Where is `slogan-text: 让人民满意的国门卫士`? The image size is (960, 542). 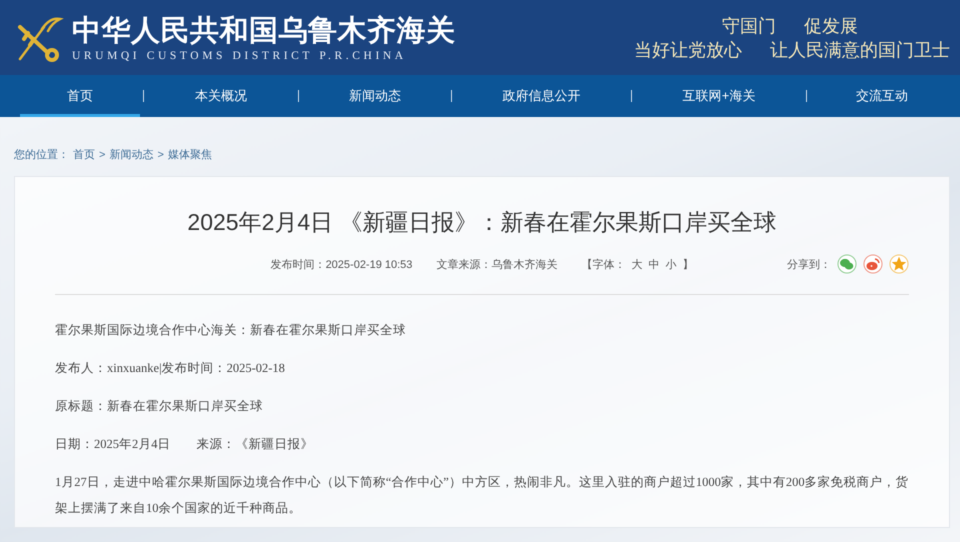 slogan-text: 让人民满意的国门卫士 is located at coordinates (860, 49).